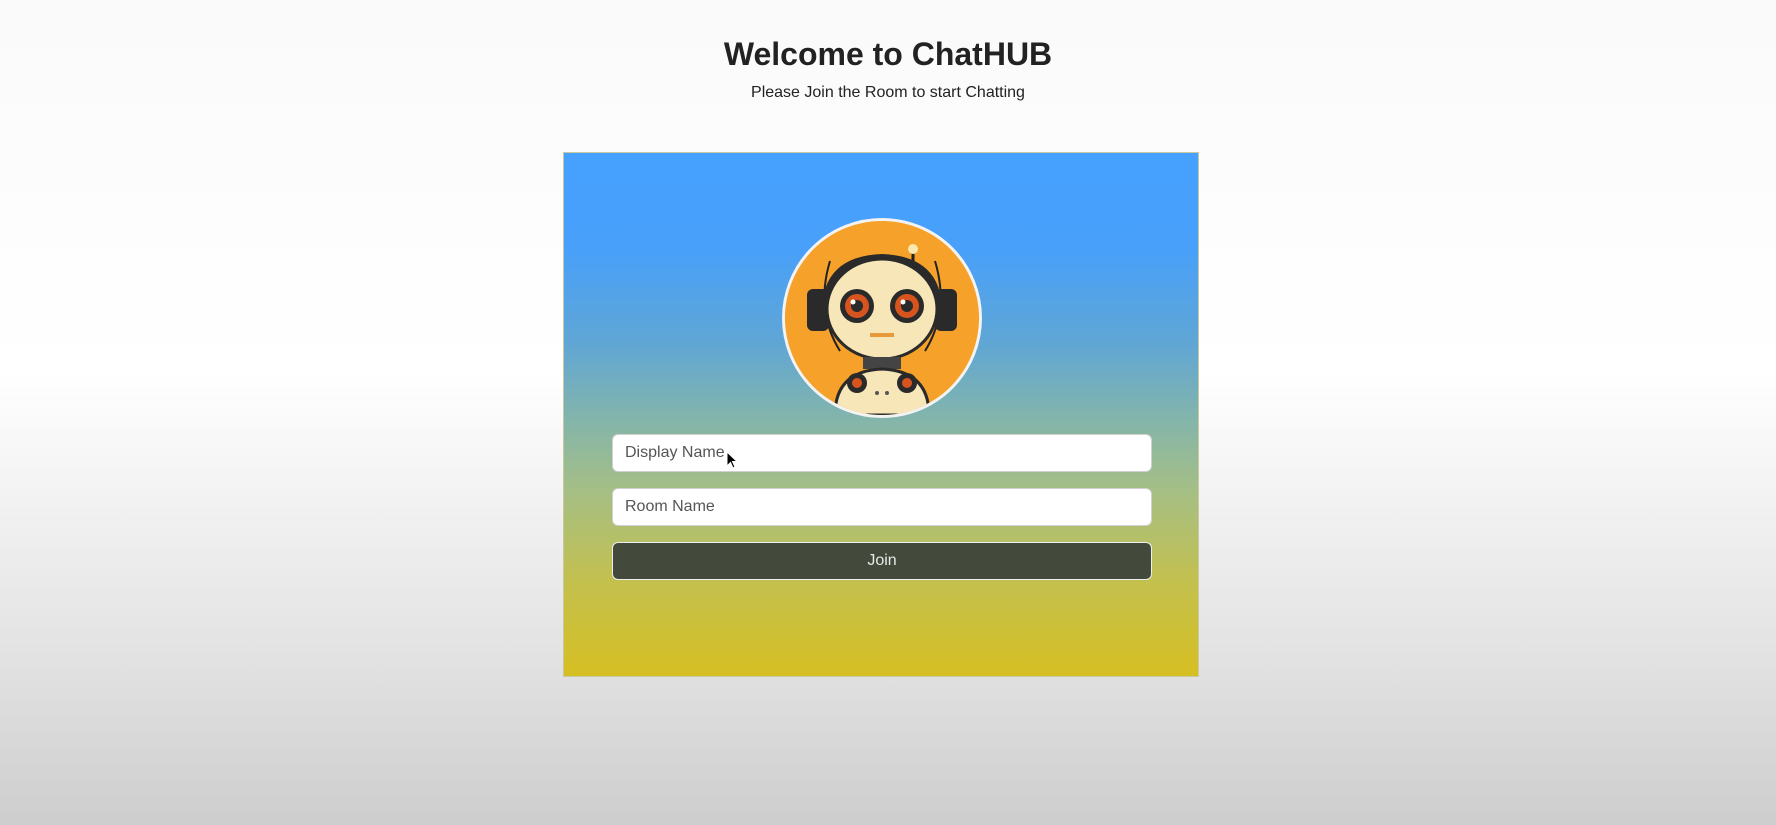  I want to click on join-button: Join, so click(882, 561).